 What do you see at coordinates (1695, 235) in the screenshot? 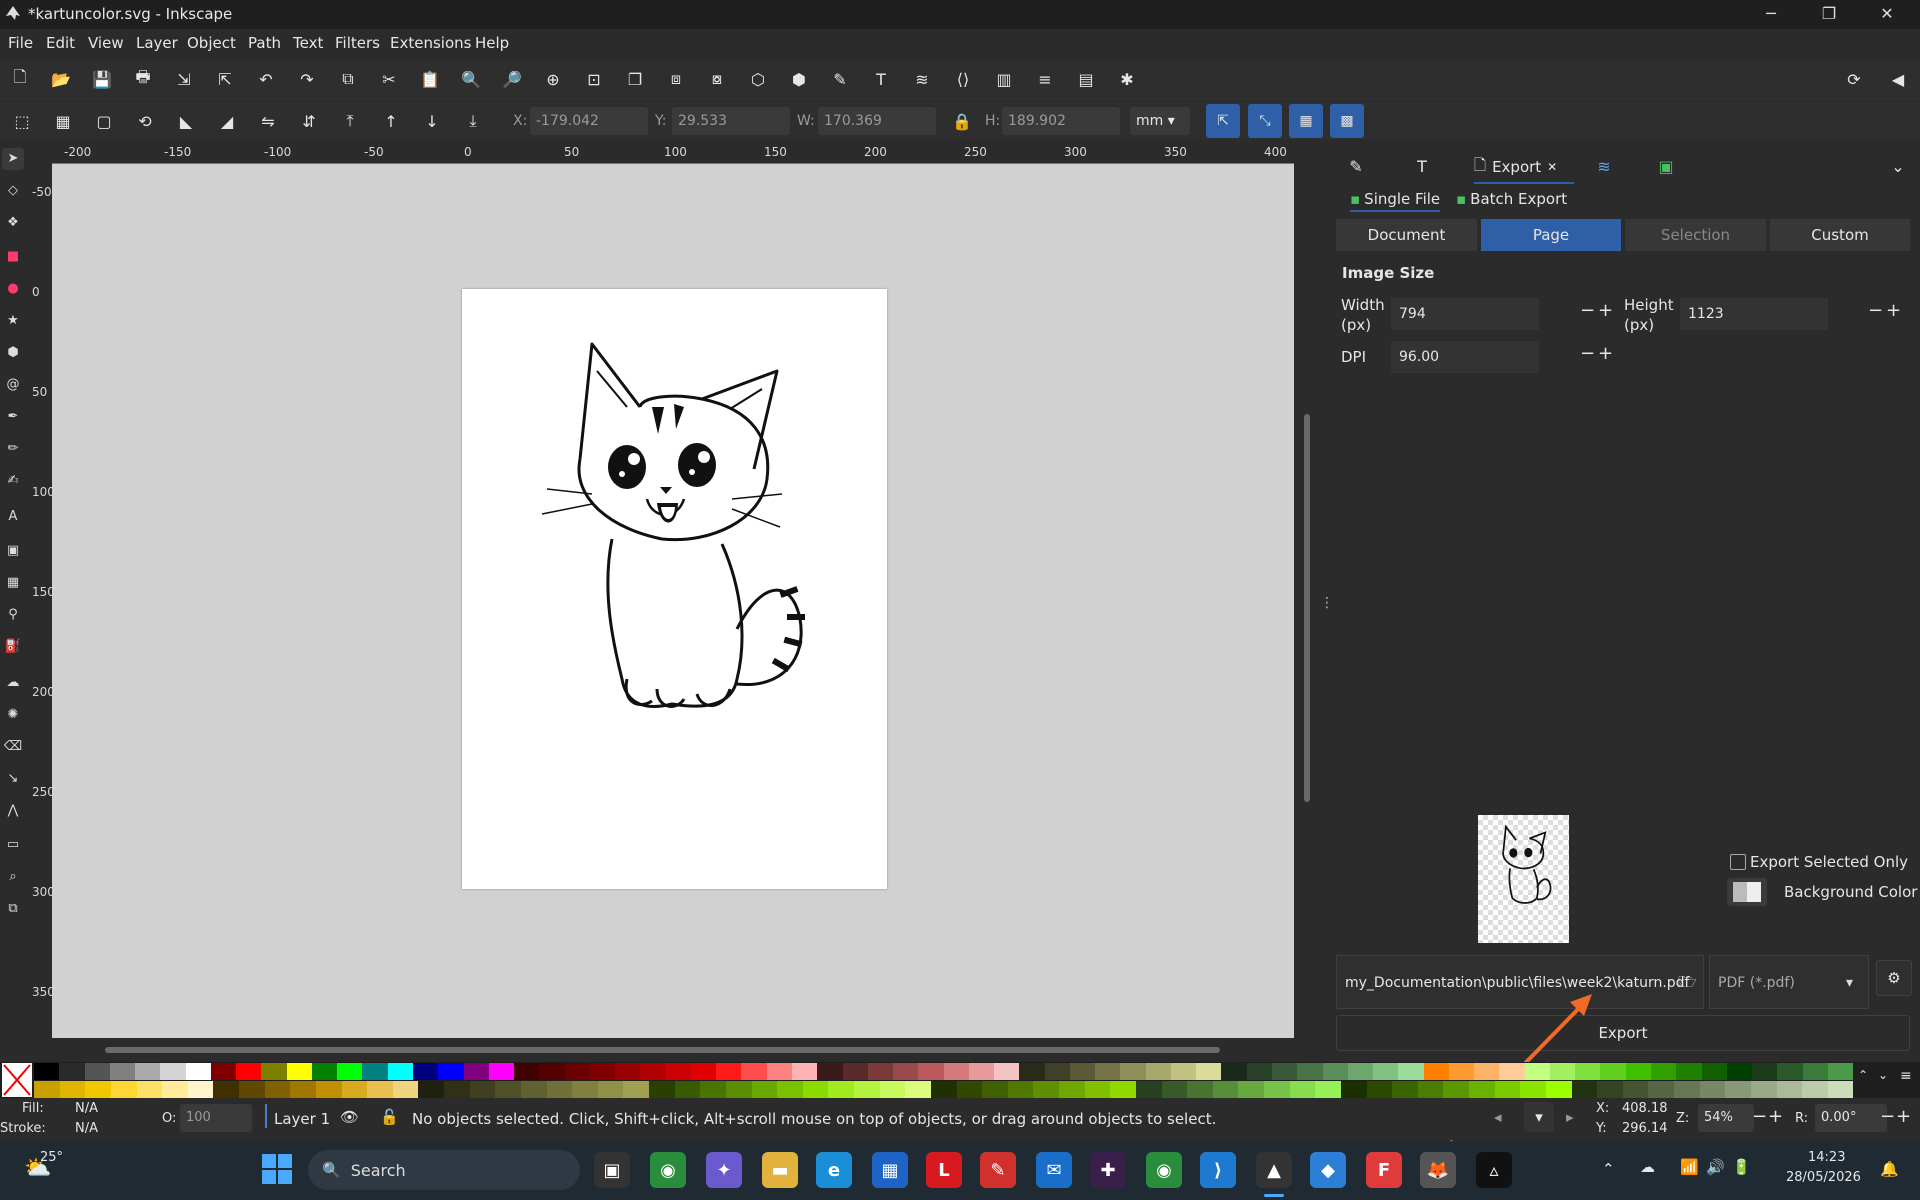
I see `area-selection-button: Selection` at bounding box center [1695, 235].